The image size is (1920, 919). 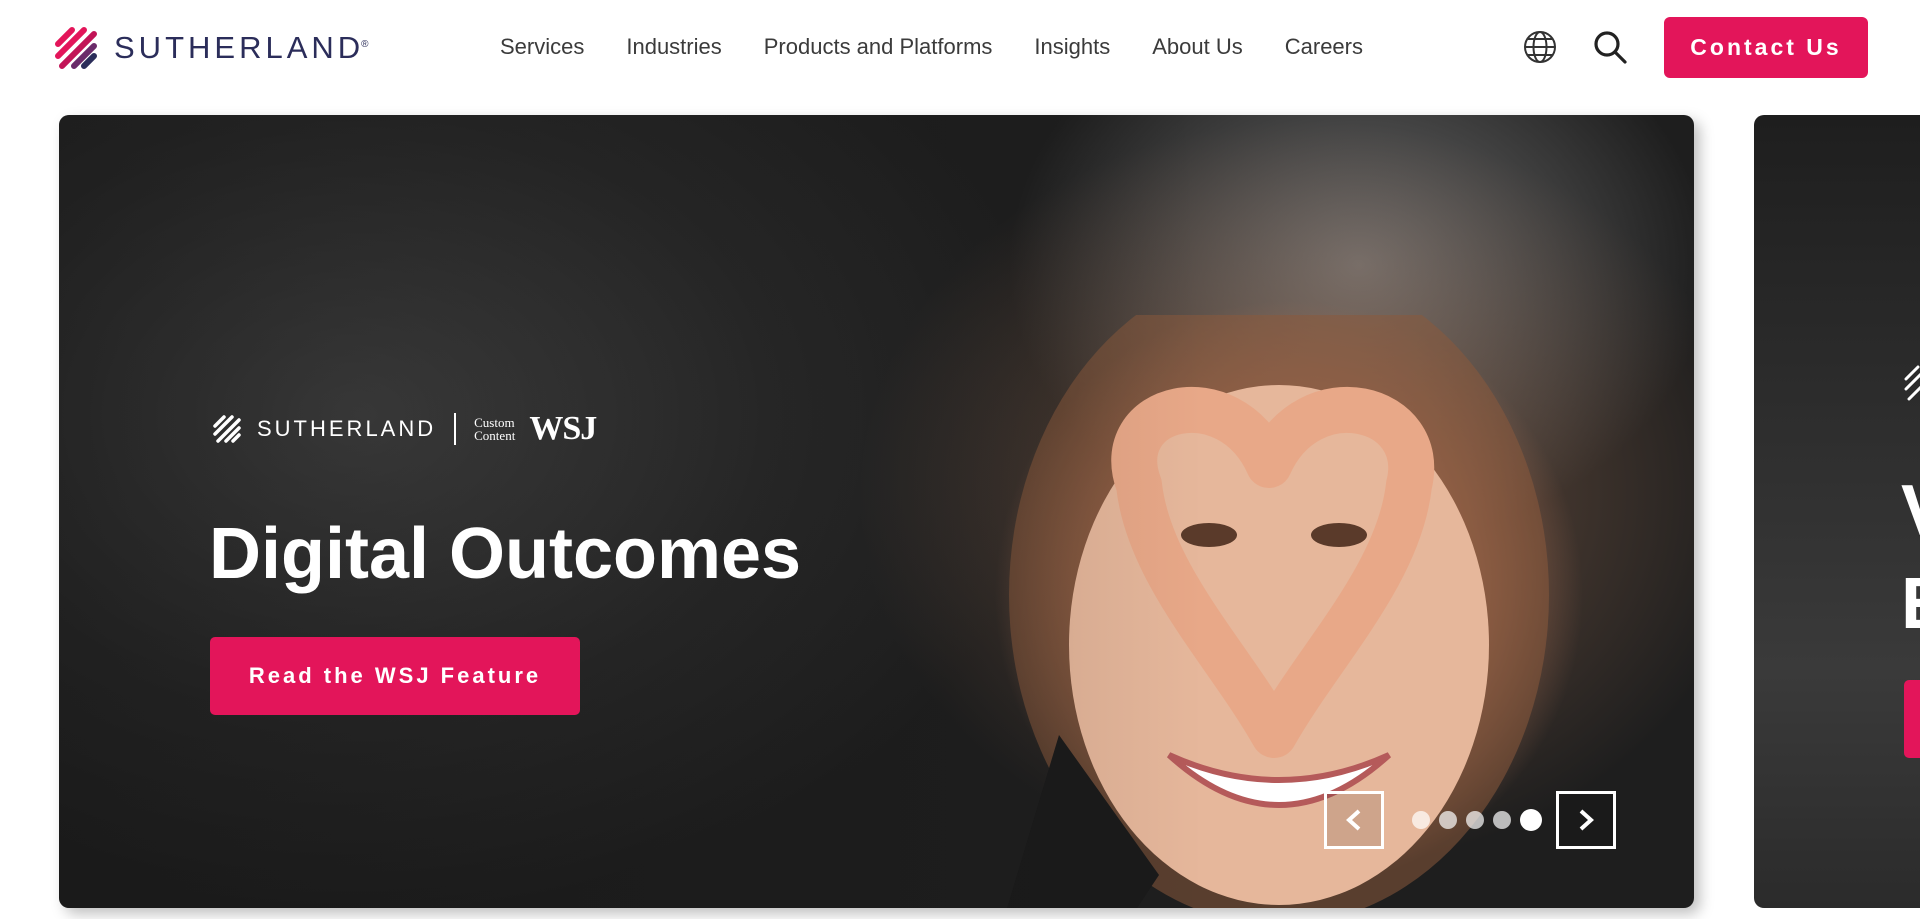 I want to click on carousel-next-button, so click(x=1586, y=820).